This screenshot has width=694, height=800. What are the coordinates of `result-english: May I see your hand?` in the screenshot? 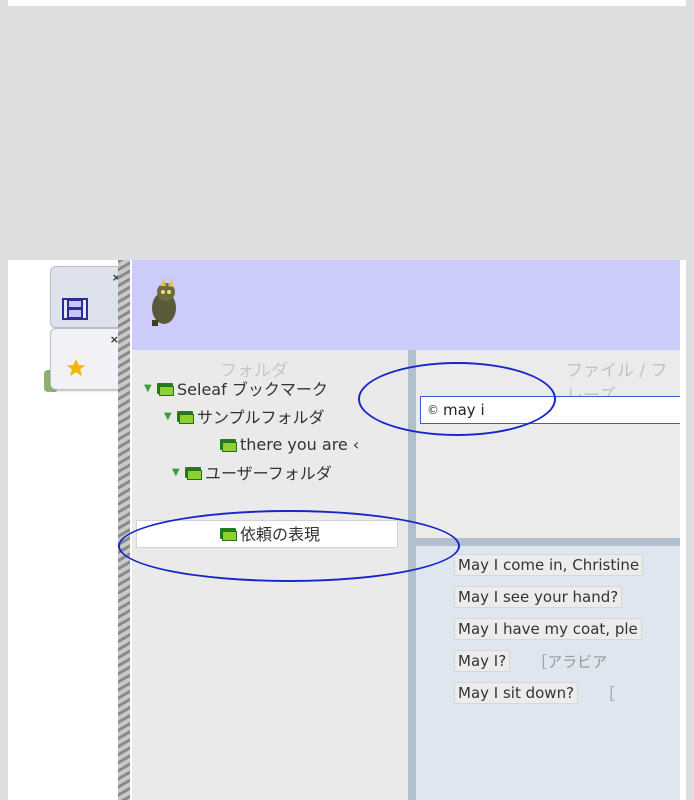 It's located at (538, 597).